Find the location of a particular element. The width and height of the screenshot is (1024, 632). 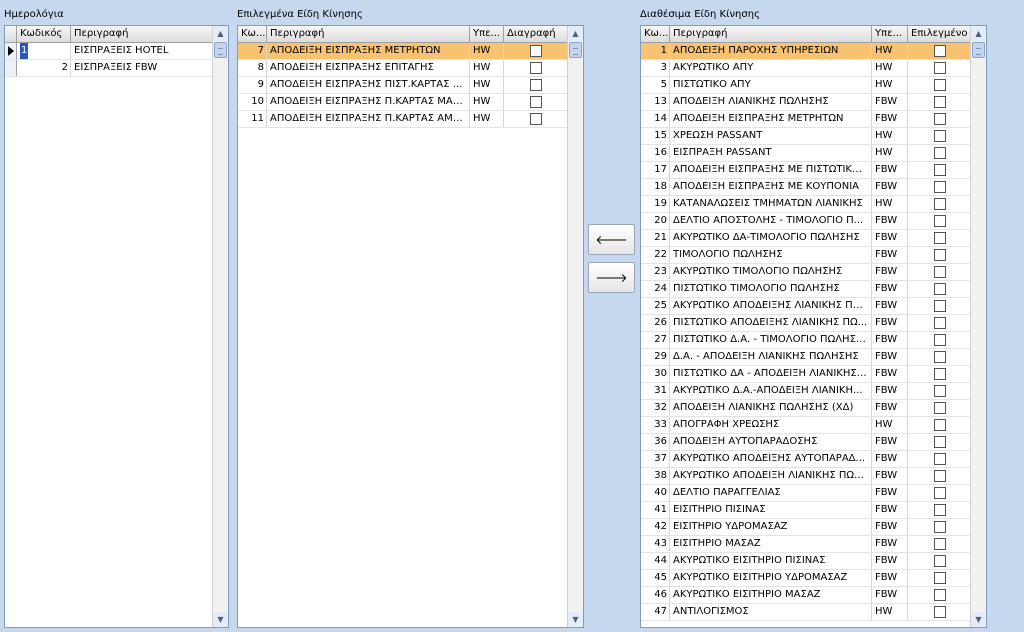

table-row: 42 ΕΙΣΙΤΗΡΙΟ ΥΔΡΟΜΑΣΑΖ FBW is located at coordinates (806, 527).